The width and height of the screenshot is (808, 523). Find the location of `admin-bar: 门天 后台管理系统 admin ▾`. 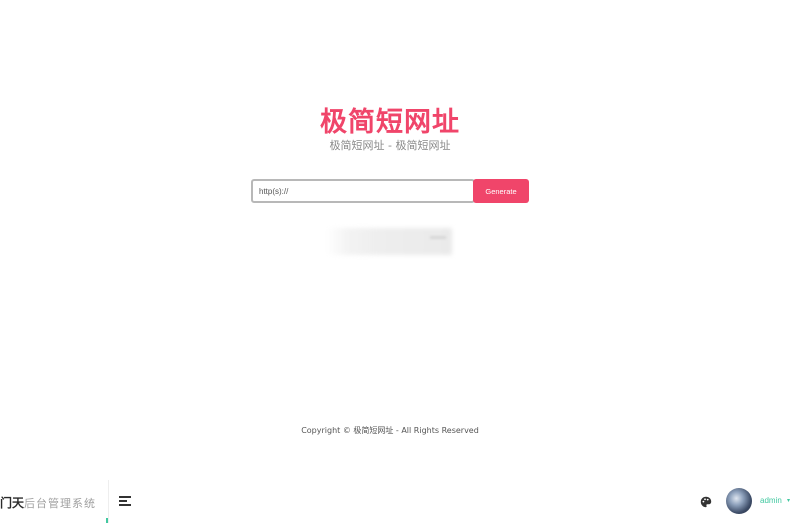

admin-bar: 门天 后台管理系统 admin ▾ is located at coordinates (404, 501).